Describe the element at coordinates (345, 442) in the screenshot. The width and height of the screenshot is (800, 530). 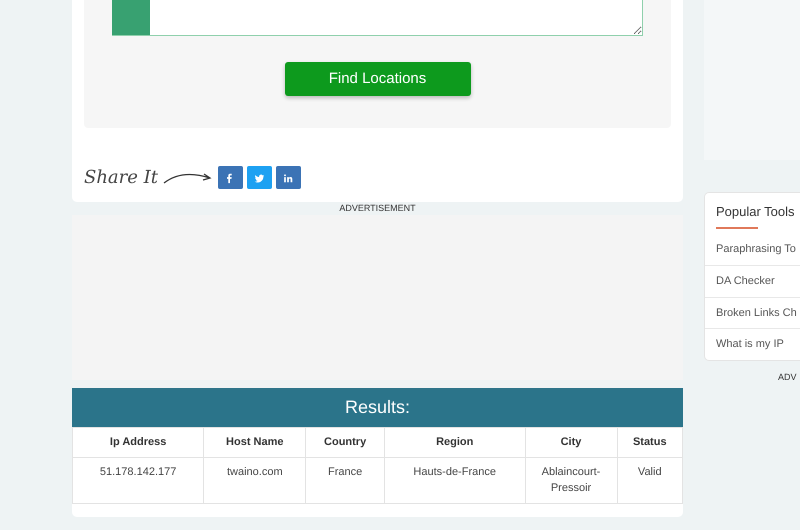
I see `column-header: Country` at that location.